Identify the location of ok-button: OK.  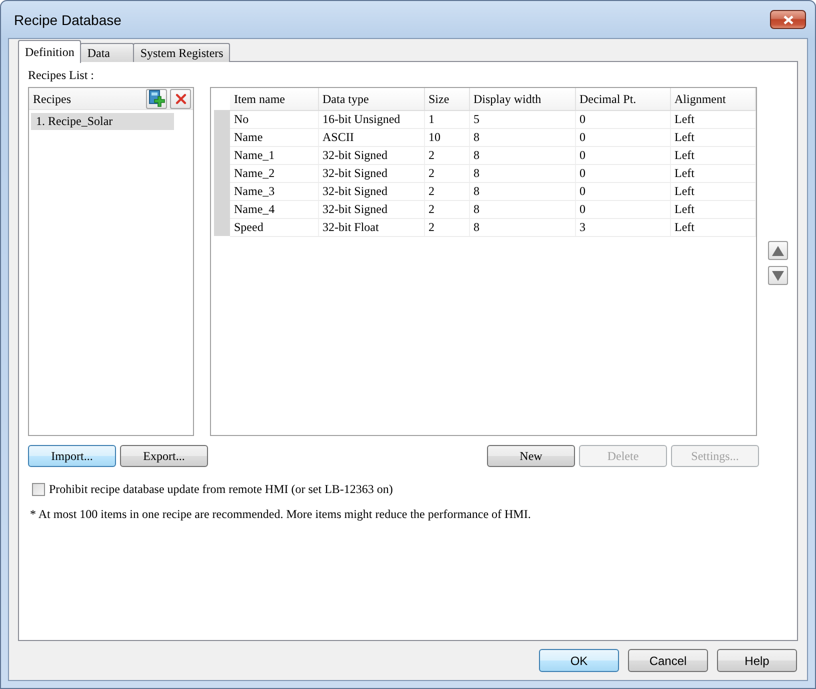
(579, 660).